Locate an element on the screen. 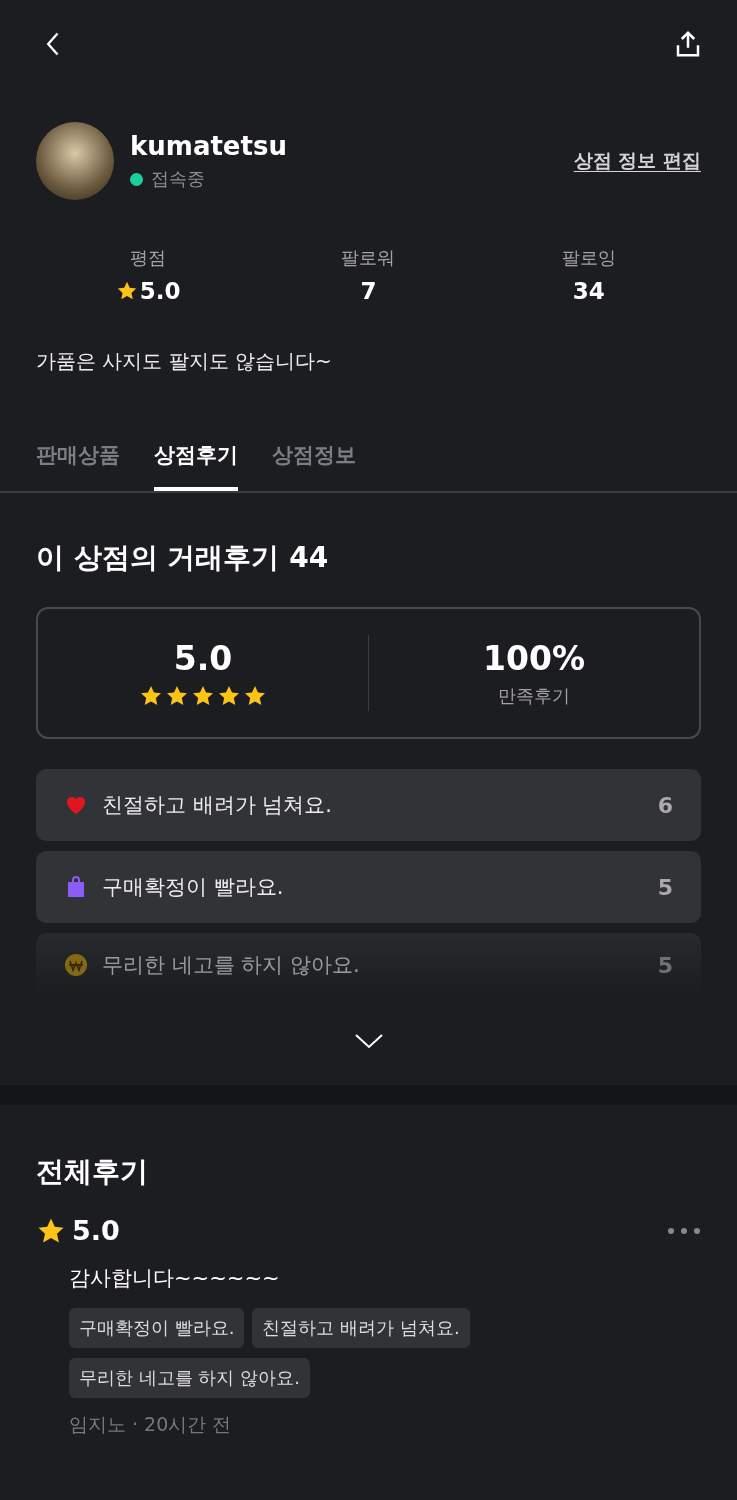 The width and height of the screenshot is (737, 1500). satisfaction-value: 100% is located at coordinates (534, 658).